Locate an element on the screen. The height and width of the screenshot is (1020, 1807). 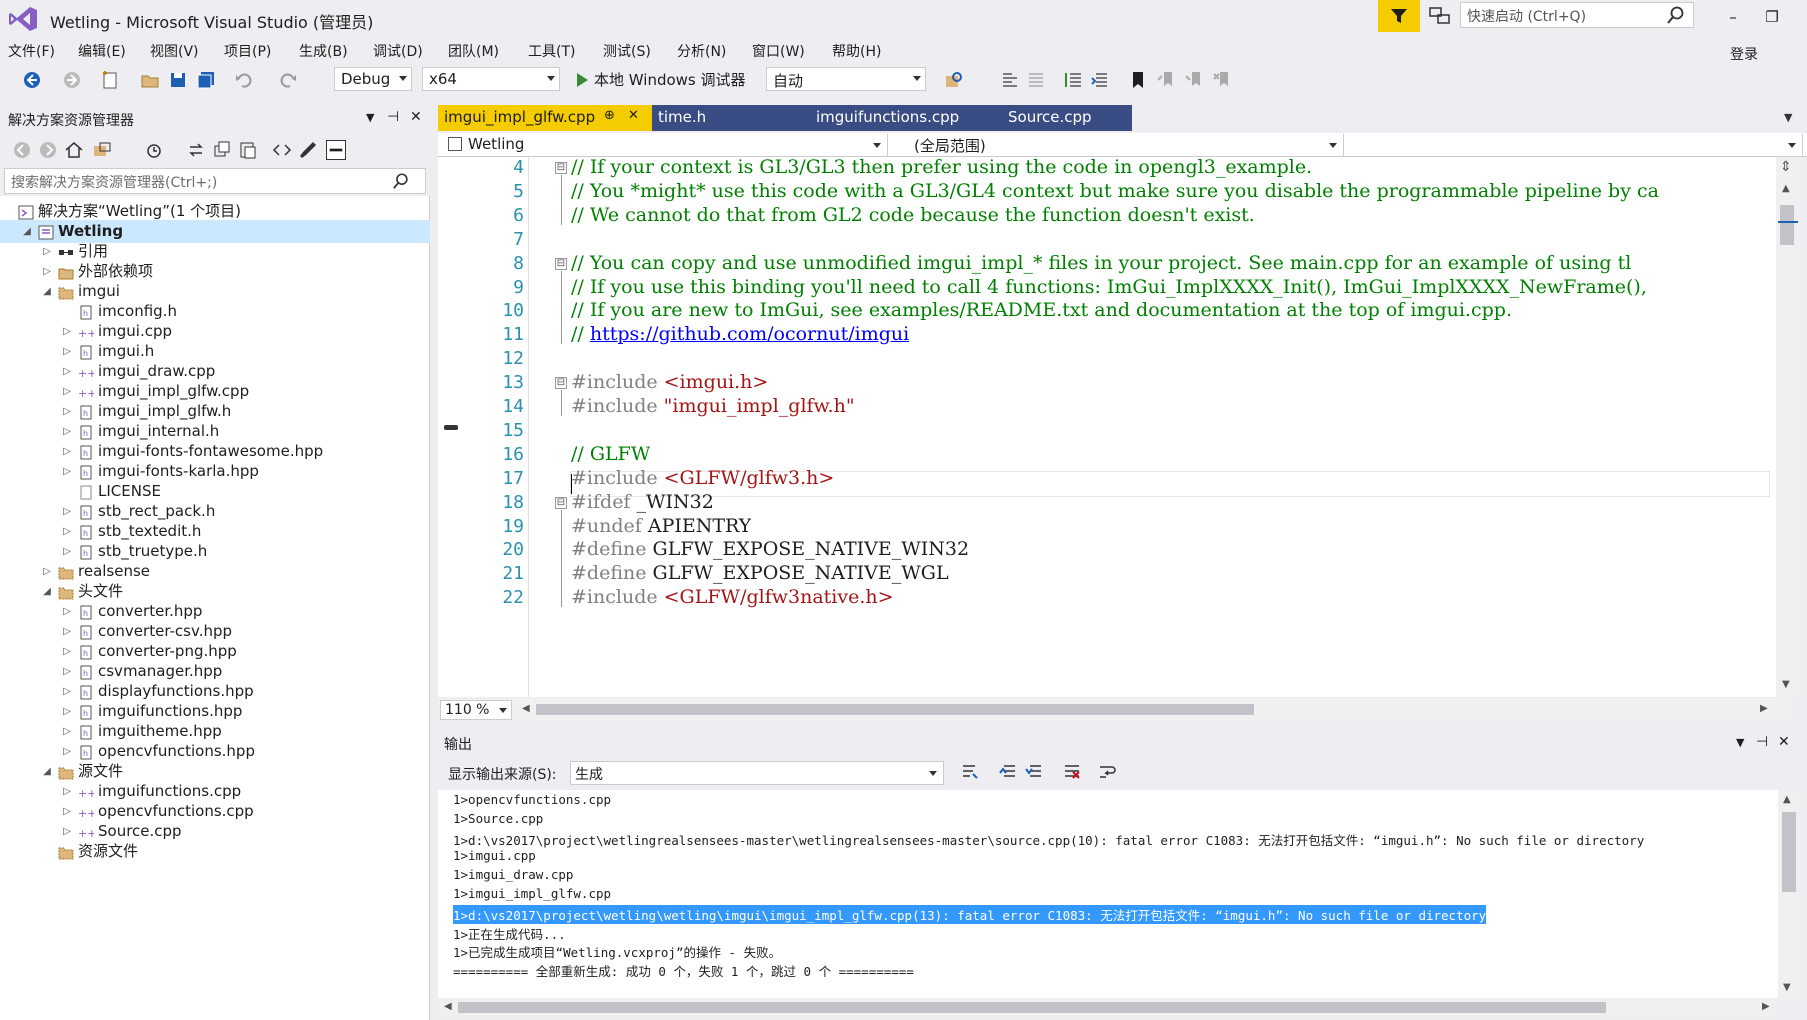
forward-icon is located at coordinates (48, 150).